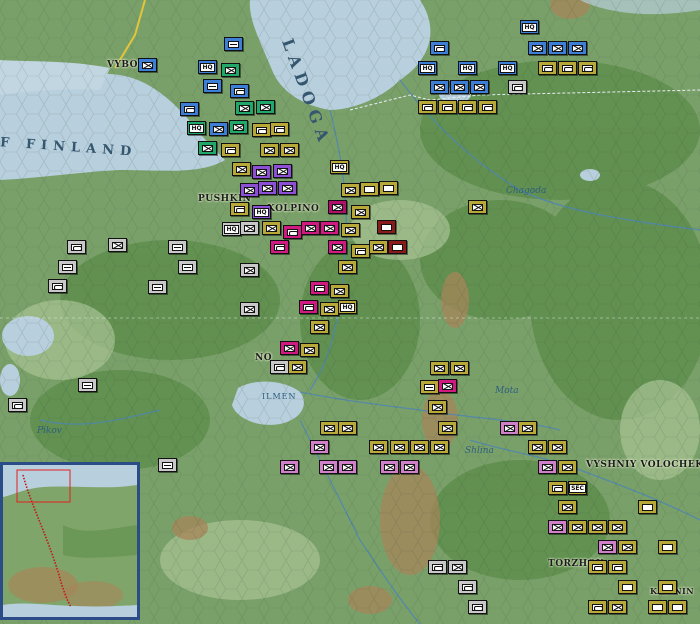  I want to click on overview-minimap, so click(70, 541).